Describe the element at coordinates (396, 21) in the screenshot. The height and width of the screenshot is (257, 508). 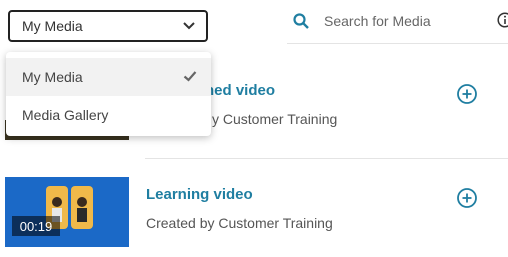
I see `search-input` at that location.